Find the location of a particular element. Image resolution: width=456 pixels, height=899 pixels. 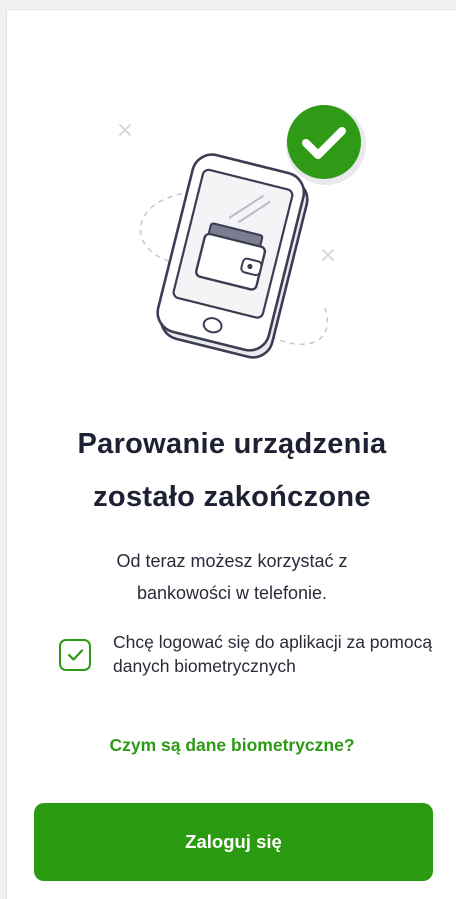

page-title: Parowanie urządzenia zostało zakończone is located at coordinates (231, 471).